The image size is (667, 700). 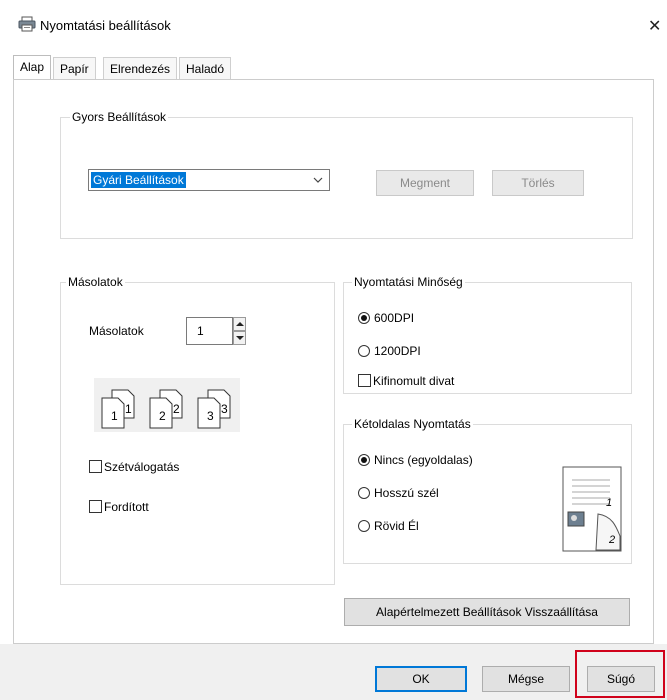 I want to click on cancel-button: Mégse, so click(x=526, y=679).